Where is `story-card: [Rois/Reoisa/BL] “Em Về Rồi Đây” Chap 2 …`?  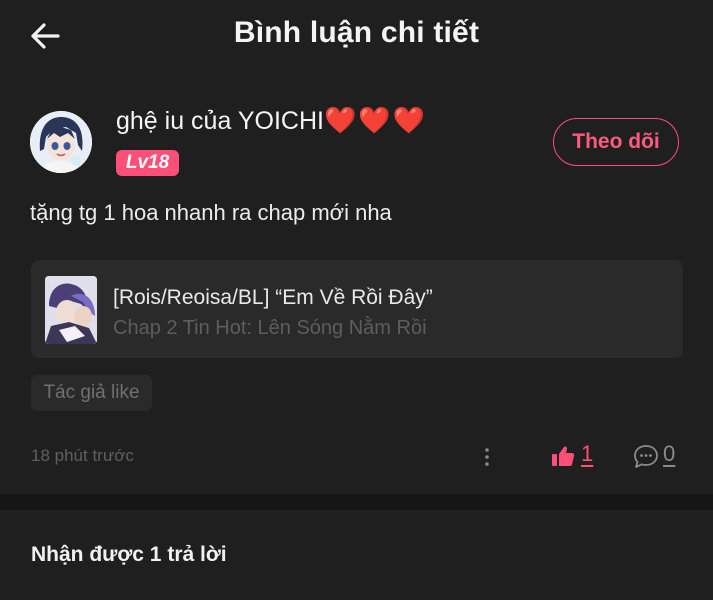
story-card: [Rois/Reoisa/BL] “Em Về Rồi Đây” Chap 2 … is located at coordinates (357, 309).